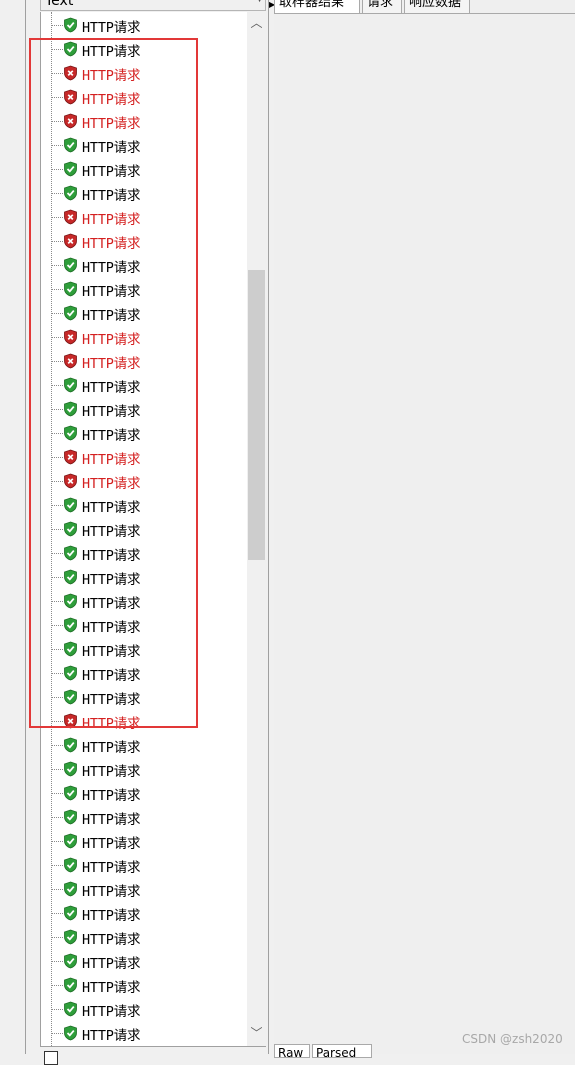 The image size is (575, 1065). What do you see at coordinates (382, 6) in the screenshot?
I see `tab-request: 请求` at bounding box center [382, 6].